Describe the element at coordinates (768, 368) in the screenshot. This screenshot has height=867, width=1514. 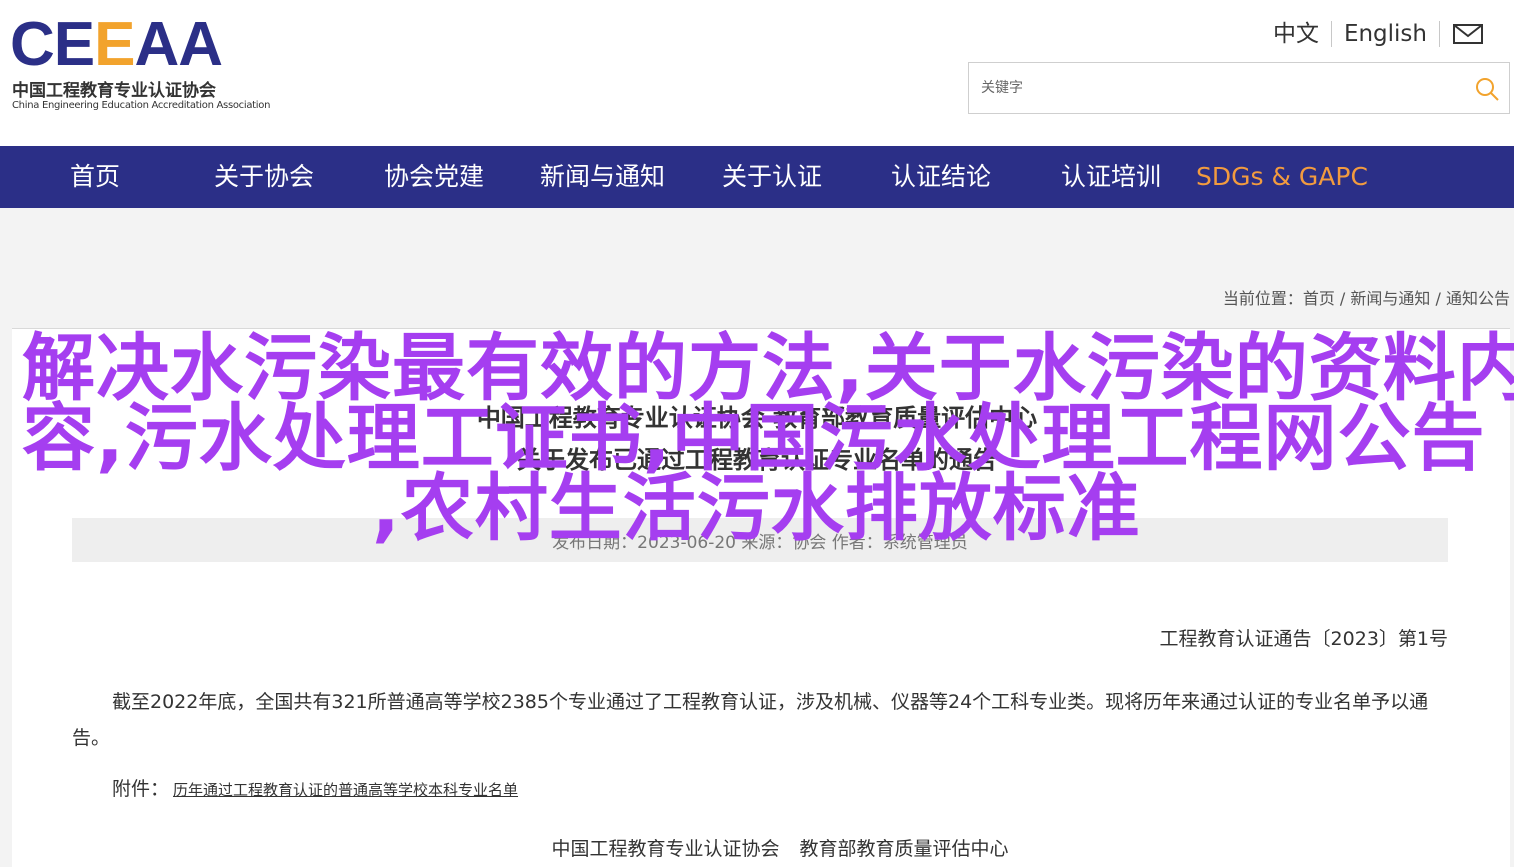
I see `overlay-line-1: 解决水污染最有效的方法,关于水污染的资料内` at that location.